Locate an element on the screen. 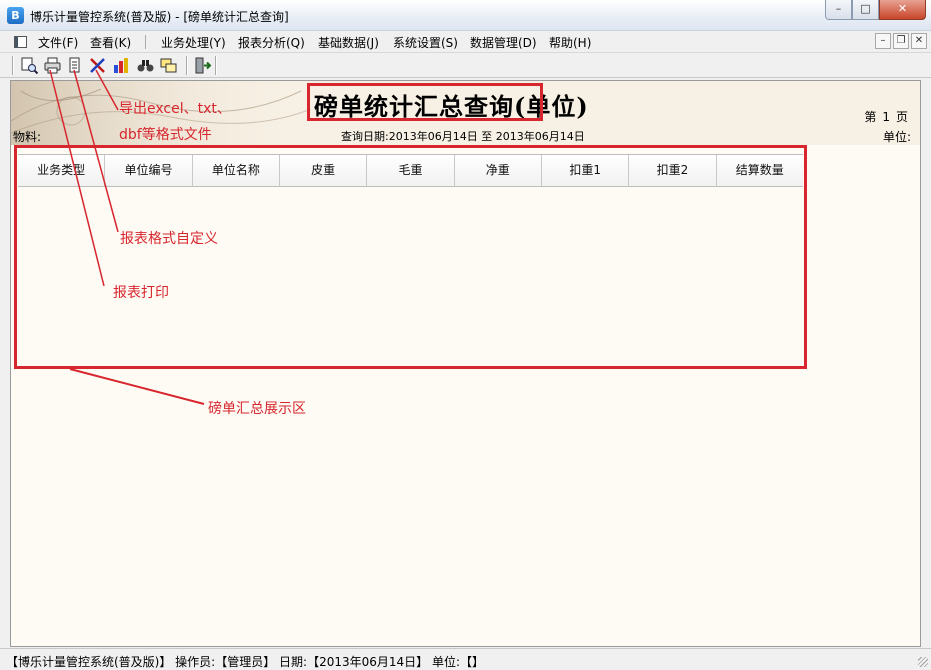 The width and height of the screenshot is (931, 670). find-icon is located at coordinates (145, 65).